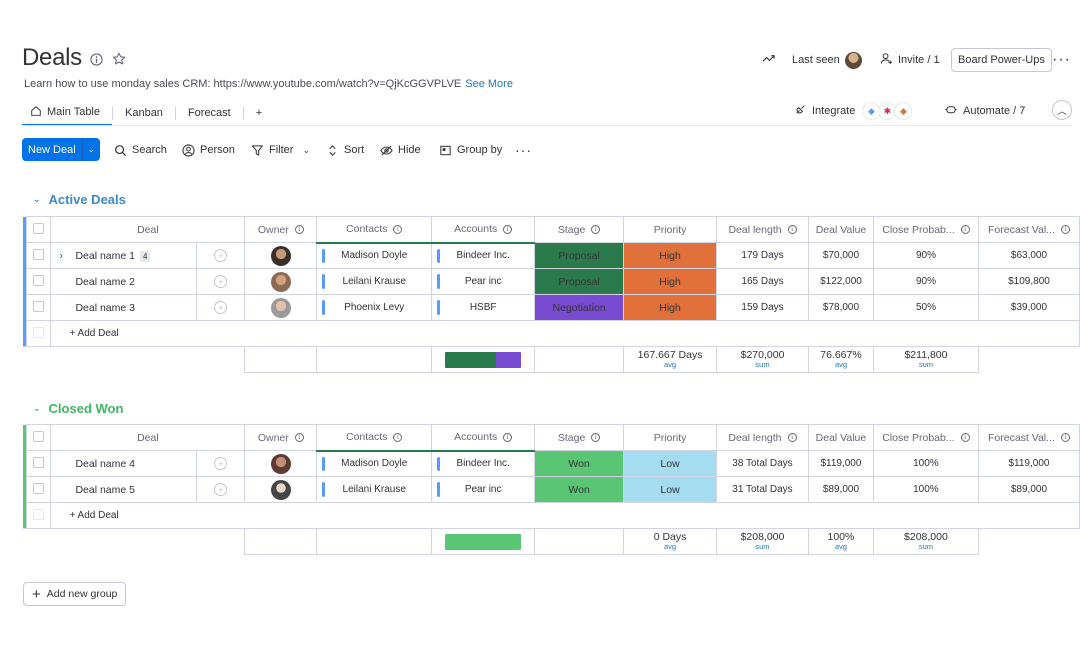 This screenshot has width=1080, height=670. Describe the element at coordinates (280, 150) in the screenshot. I see `filter-button: Filter ⌄` at that location.